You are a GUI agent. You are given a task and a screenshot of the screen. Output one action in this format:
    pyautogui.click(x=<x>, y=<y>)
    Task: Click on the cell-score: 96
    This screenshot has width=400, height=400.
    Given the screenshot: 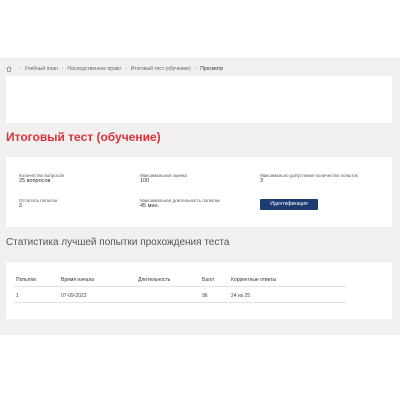 What is the action you would take?
    pyautogui.click(x=205, y=296)
    